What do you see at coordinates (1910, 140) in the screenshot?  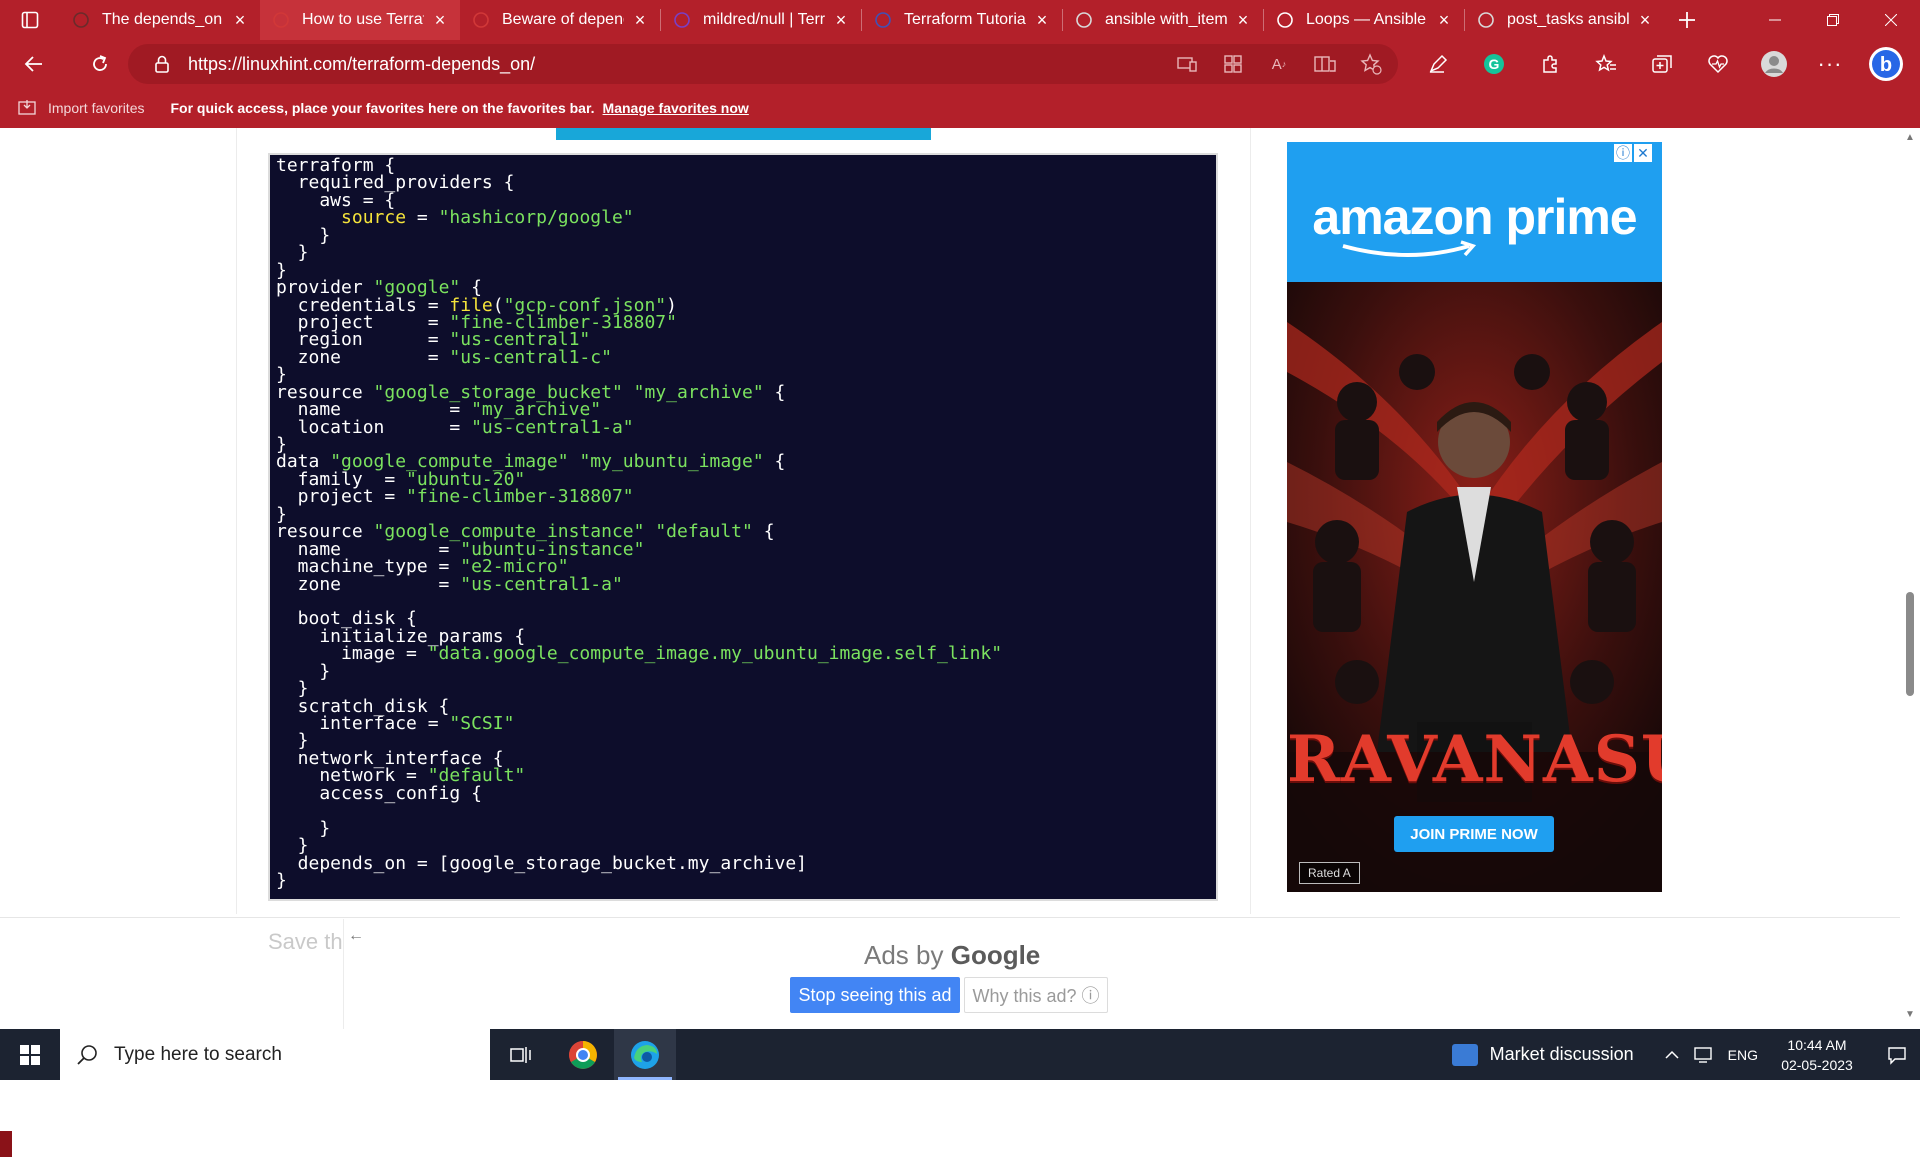 I see `scroll-up-icon: ▲` at bounding box center [1910, 140].